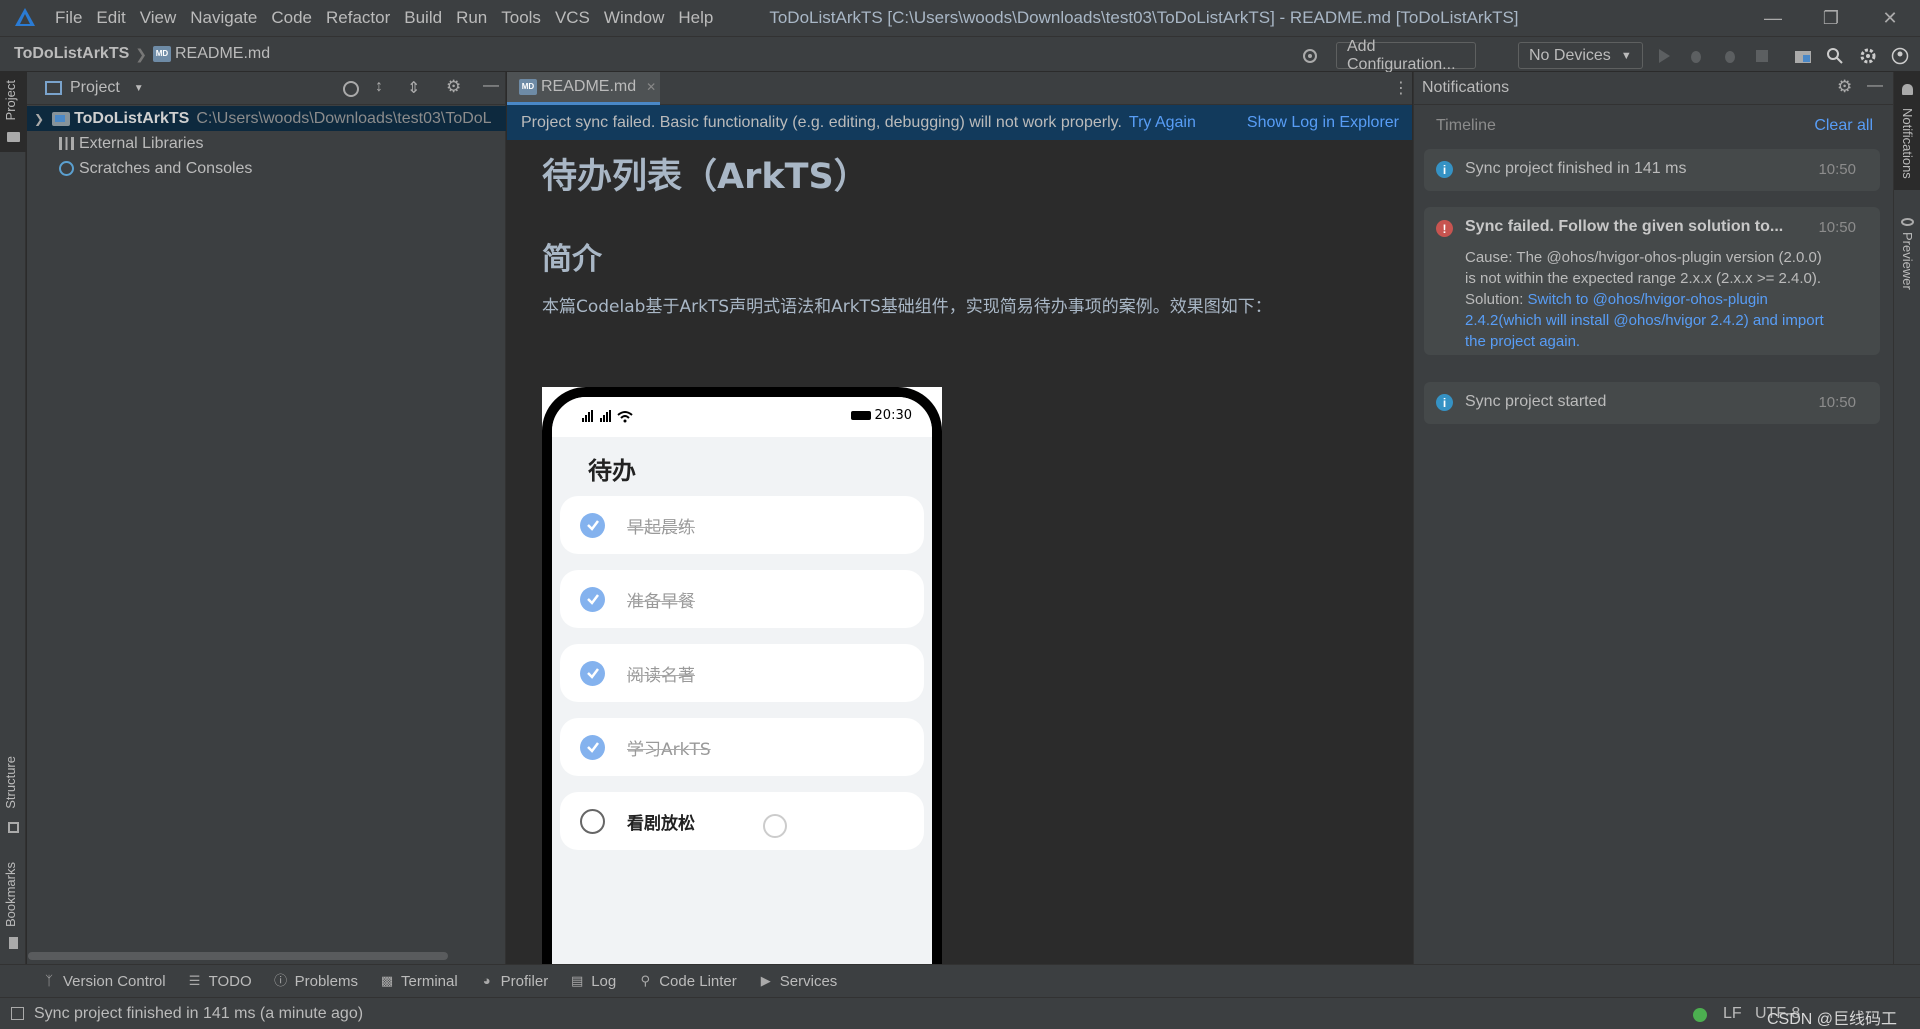  Describe the element at coordinates (223, 18) in the screenshot. I see `menu-navigate: Navigate` at that location.